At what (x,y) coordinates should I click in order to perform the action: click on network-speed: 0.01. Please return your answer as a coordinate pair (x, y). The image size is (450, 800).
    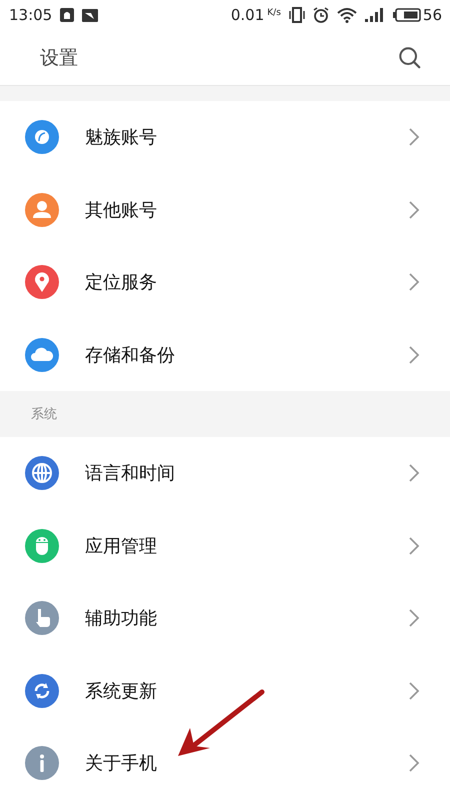
    Looking at the image, I should click on (247, 15).